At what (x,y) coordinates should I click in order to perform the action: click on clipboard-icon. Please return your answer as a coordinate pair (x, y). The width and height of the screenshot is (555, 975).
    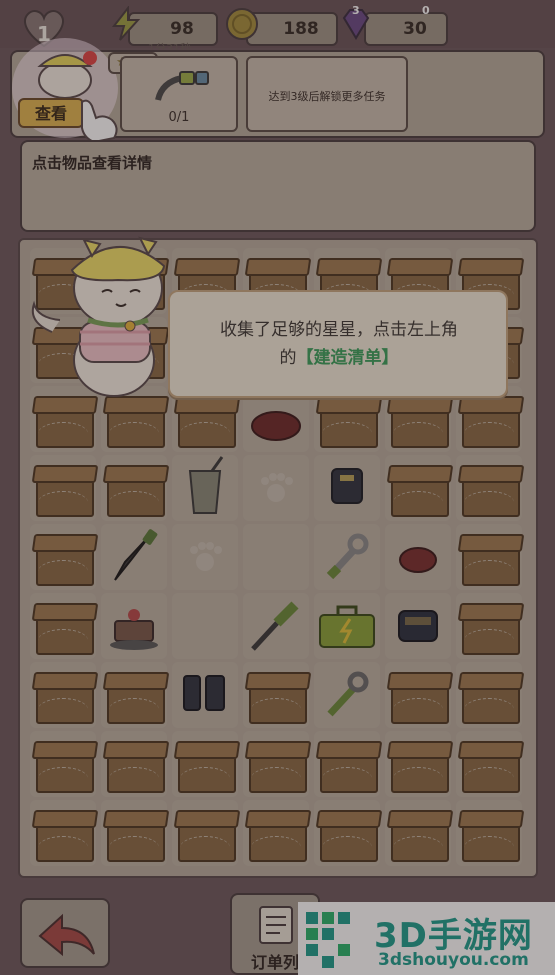
    Looking at the image, I should click on (276, 925).